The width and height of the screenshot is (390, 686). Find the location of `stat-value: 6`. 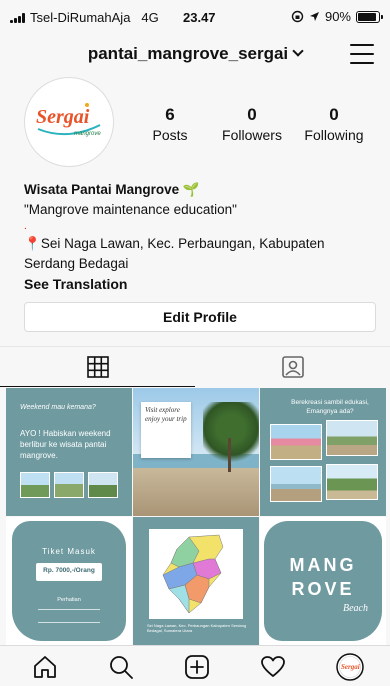

stat-value: 6 is located at coordinates (170, 114).